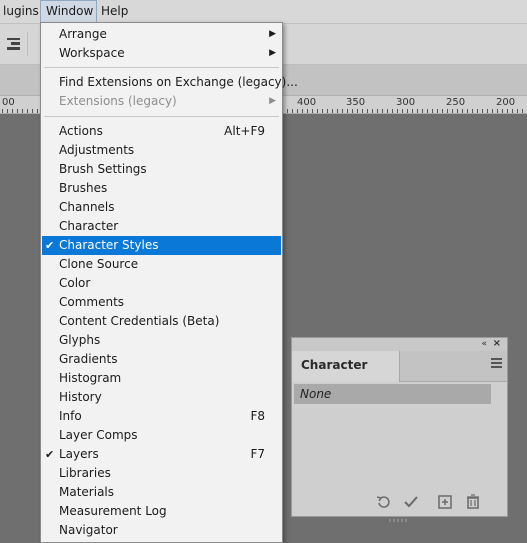  I want to click on menu-item-materials: Materials, so click(161, 492).